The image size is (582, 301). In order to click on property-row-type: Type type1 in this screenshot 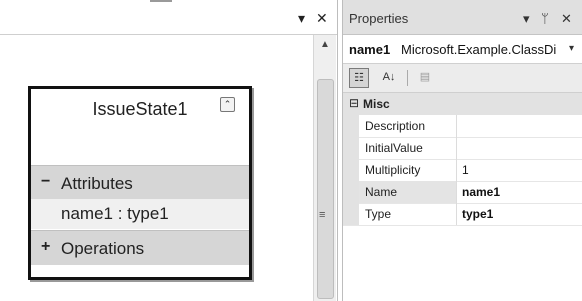, I will do `click(462, 214)`.